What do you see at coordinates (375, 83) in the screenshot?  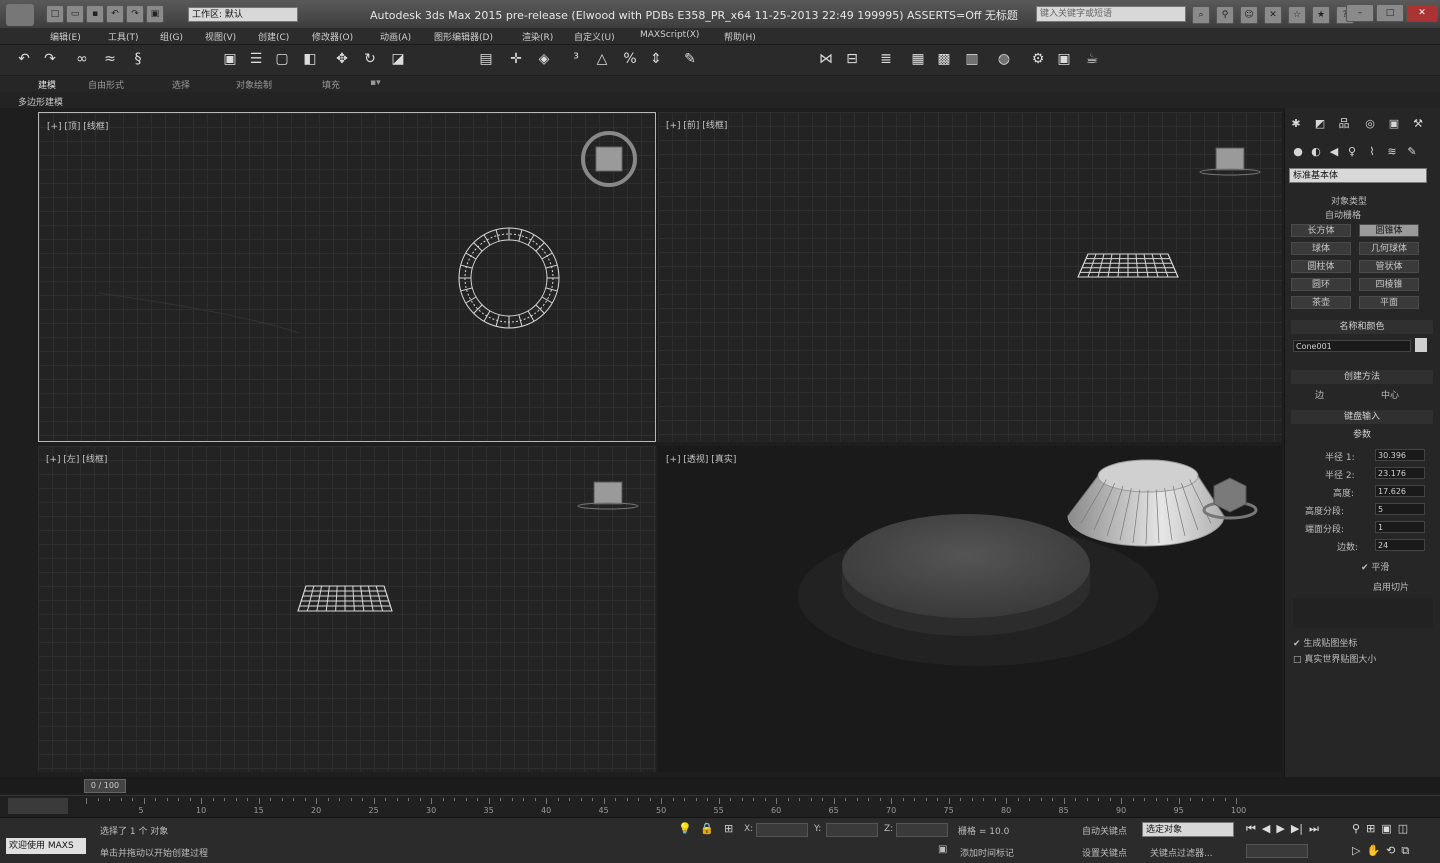 I see `ribbon-options-icon: ▪▾` at bounding box center [375, 83].